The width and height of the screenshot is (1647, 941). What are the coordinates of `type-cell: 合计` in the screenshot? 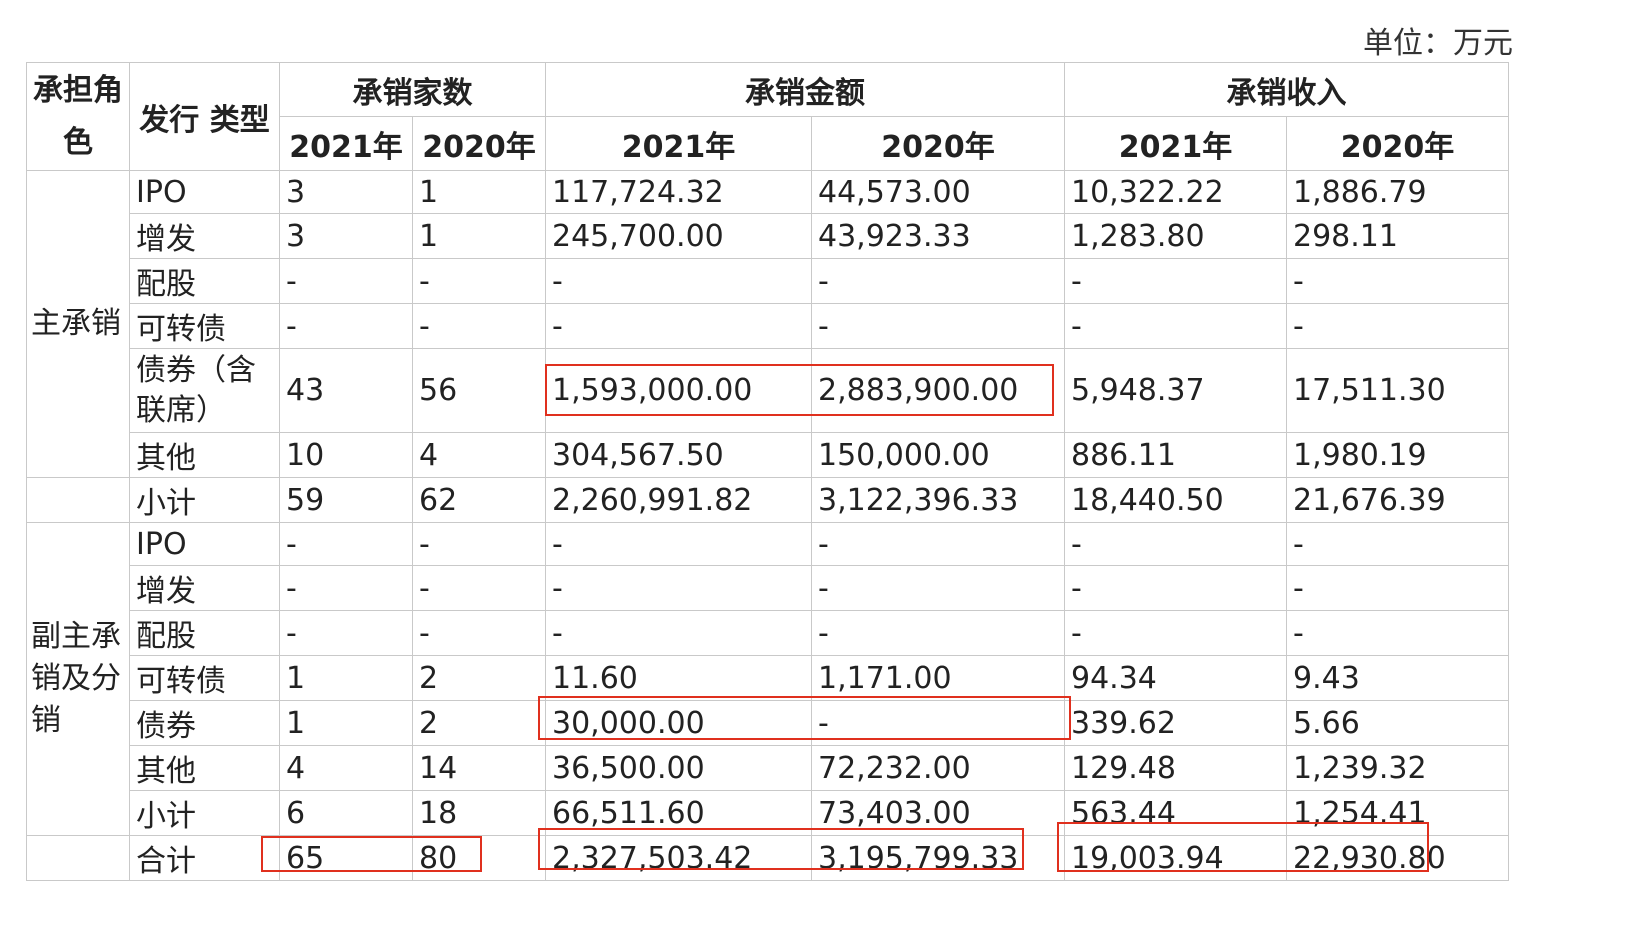 It's located at (204, 858).